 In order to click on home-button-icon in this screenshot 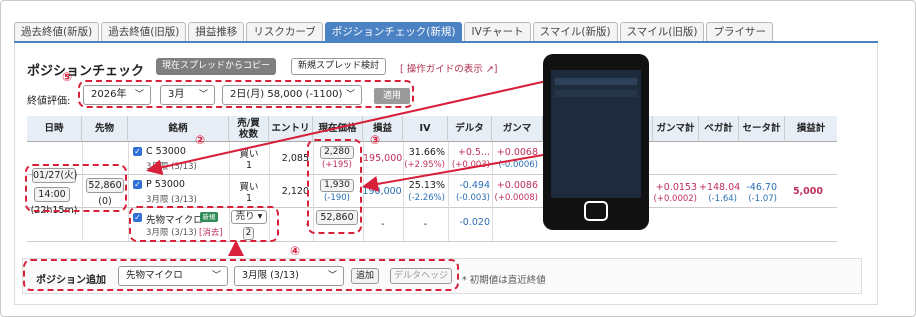, I will do `click(596, 211)`.